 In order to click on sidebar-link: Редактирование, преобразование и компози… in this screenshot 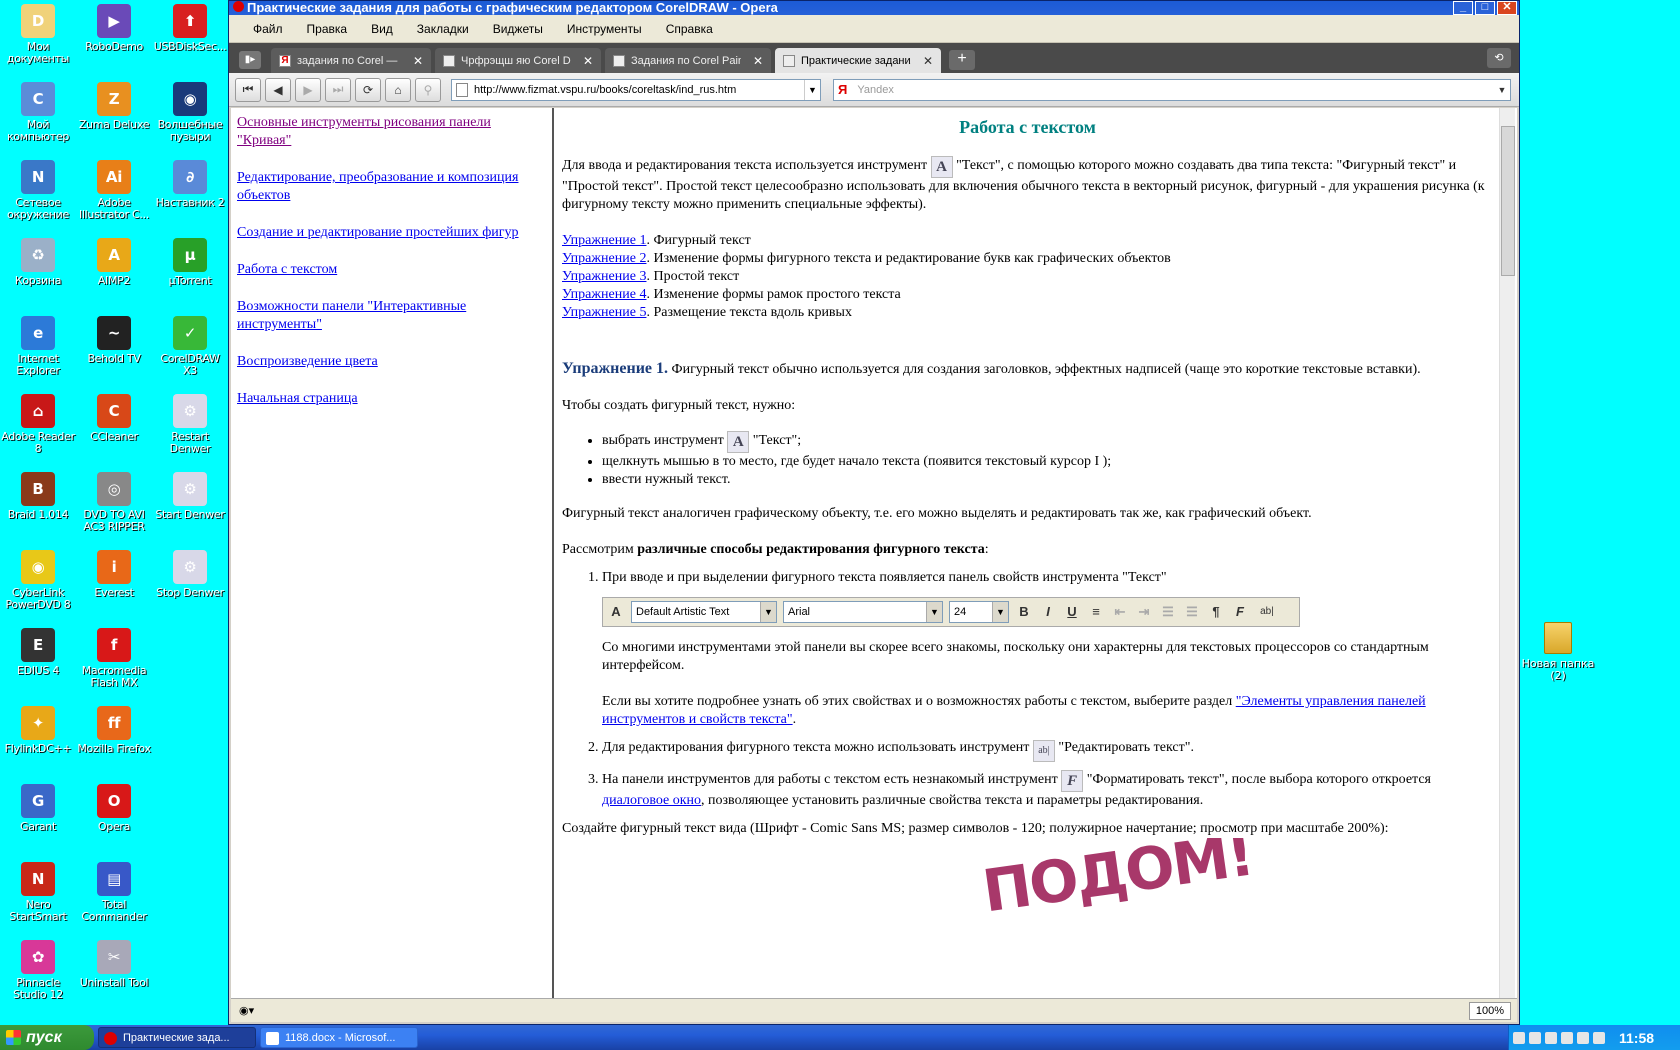, I will do `click(392, 187)`.